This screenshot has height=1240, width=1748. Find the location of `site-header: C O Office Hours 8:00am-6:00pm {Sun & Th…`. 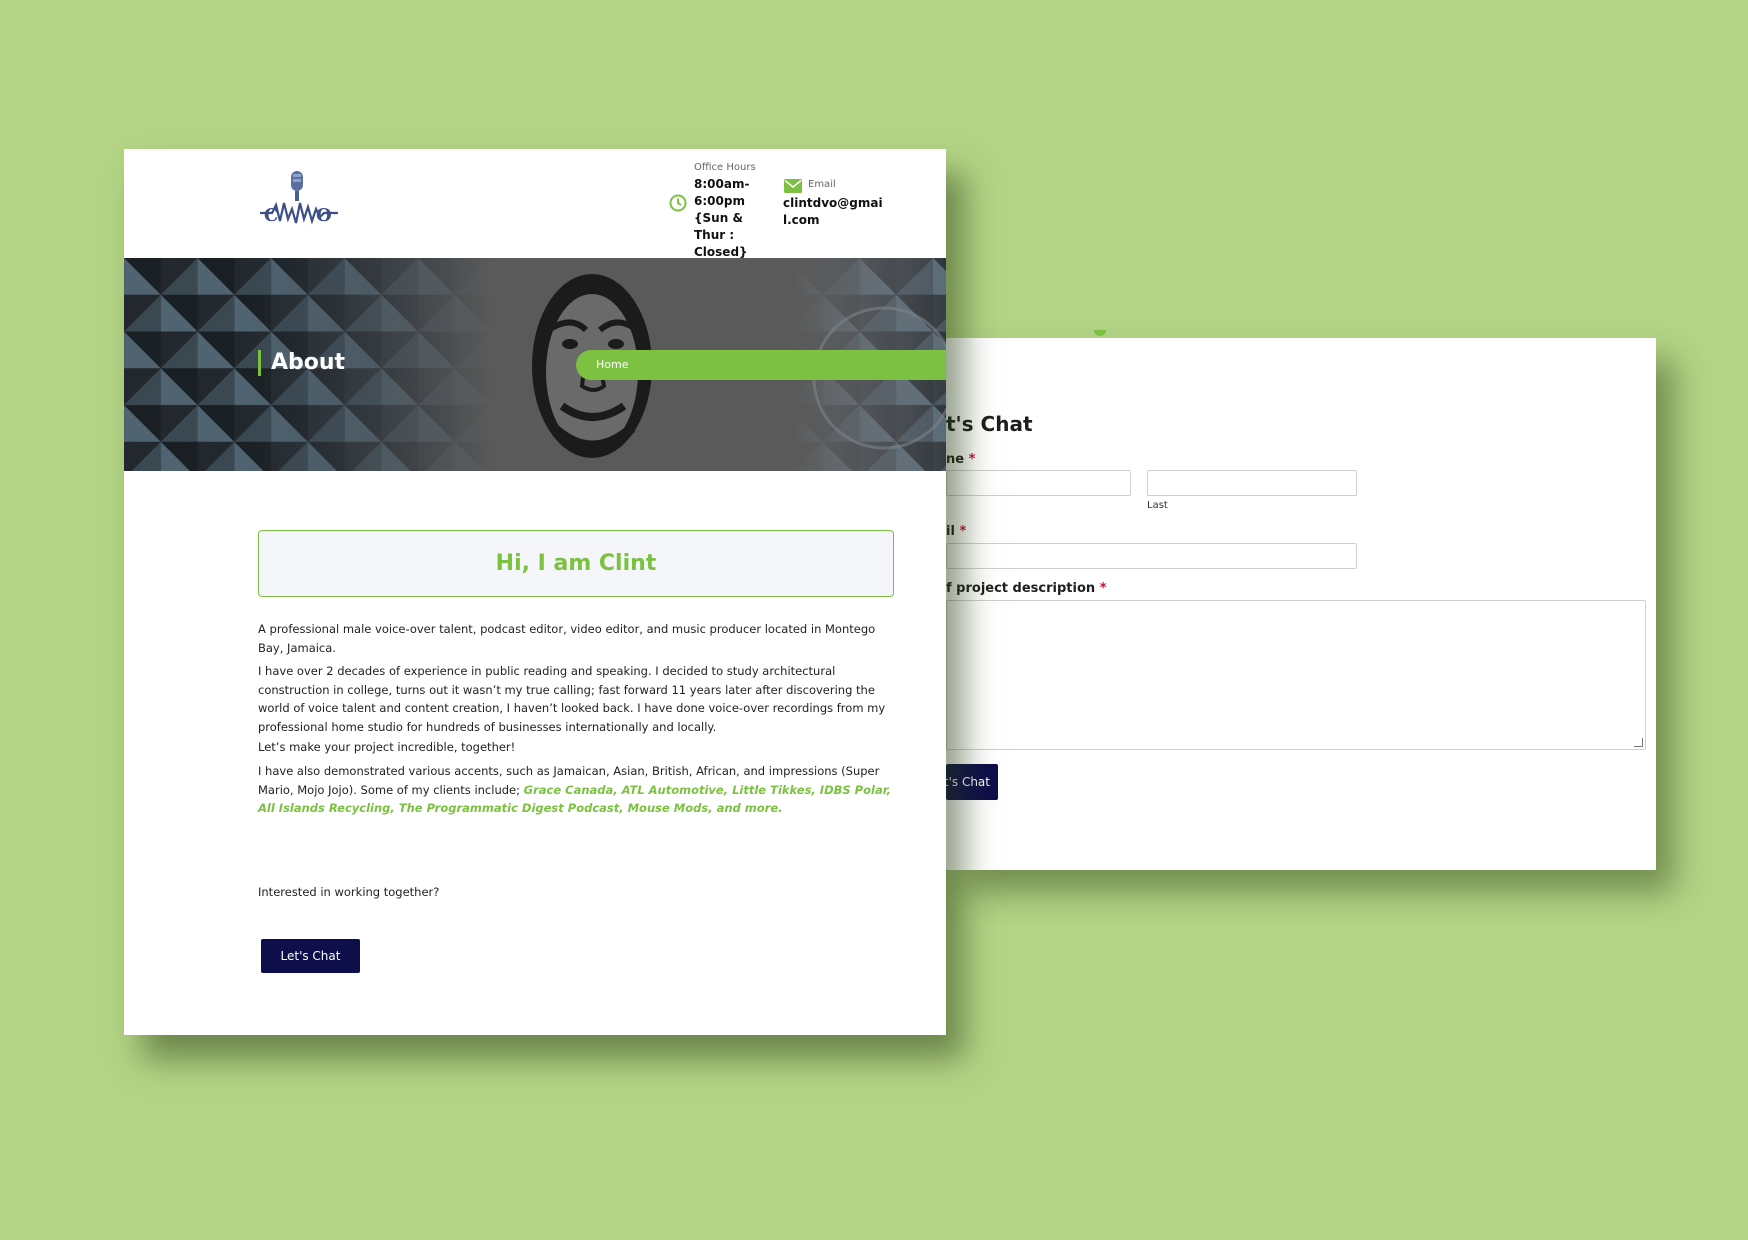

site-header: C O Office Hours 8:00am-6:00pm {Sun & Th… is located at coordinates (535, 204).